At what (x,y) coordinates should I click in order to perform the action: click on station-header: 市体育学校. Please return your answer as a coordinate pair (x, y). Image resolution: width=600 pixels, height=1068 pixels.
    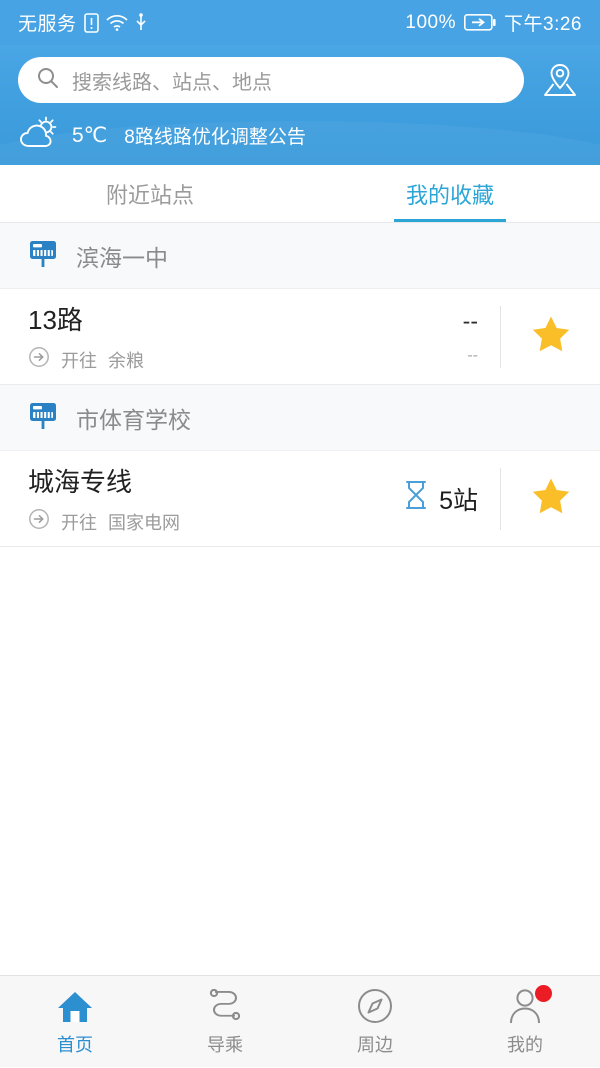
    Looking at the image, I should click on (300, 418).